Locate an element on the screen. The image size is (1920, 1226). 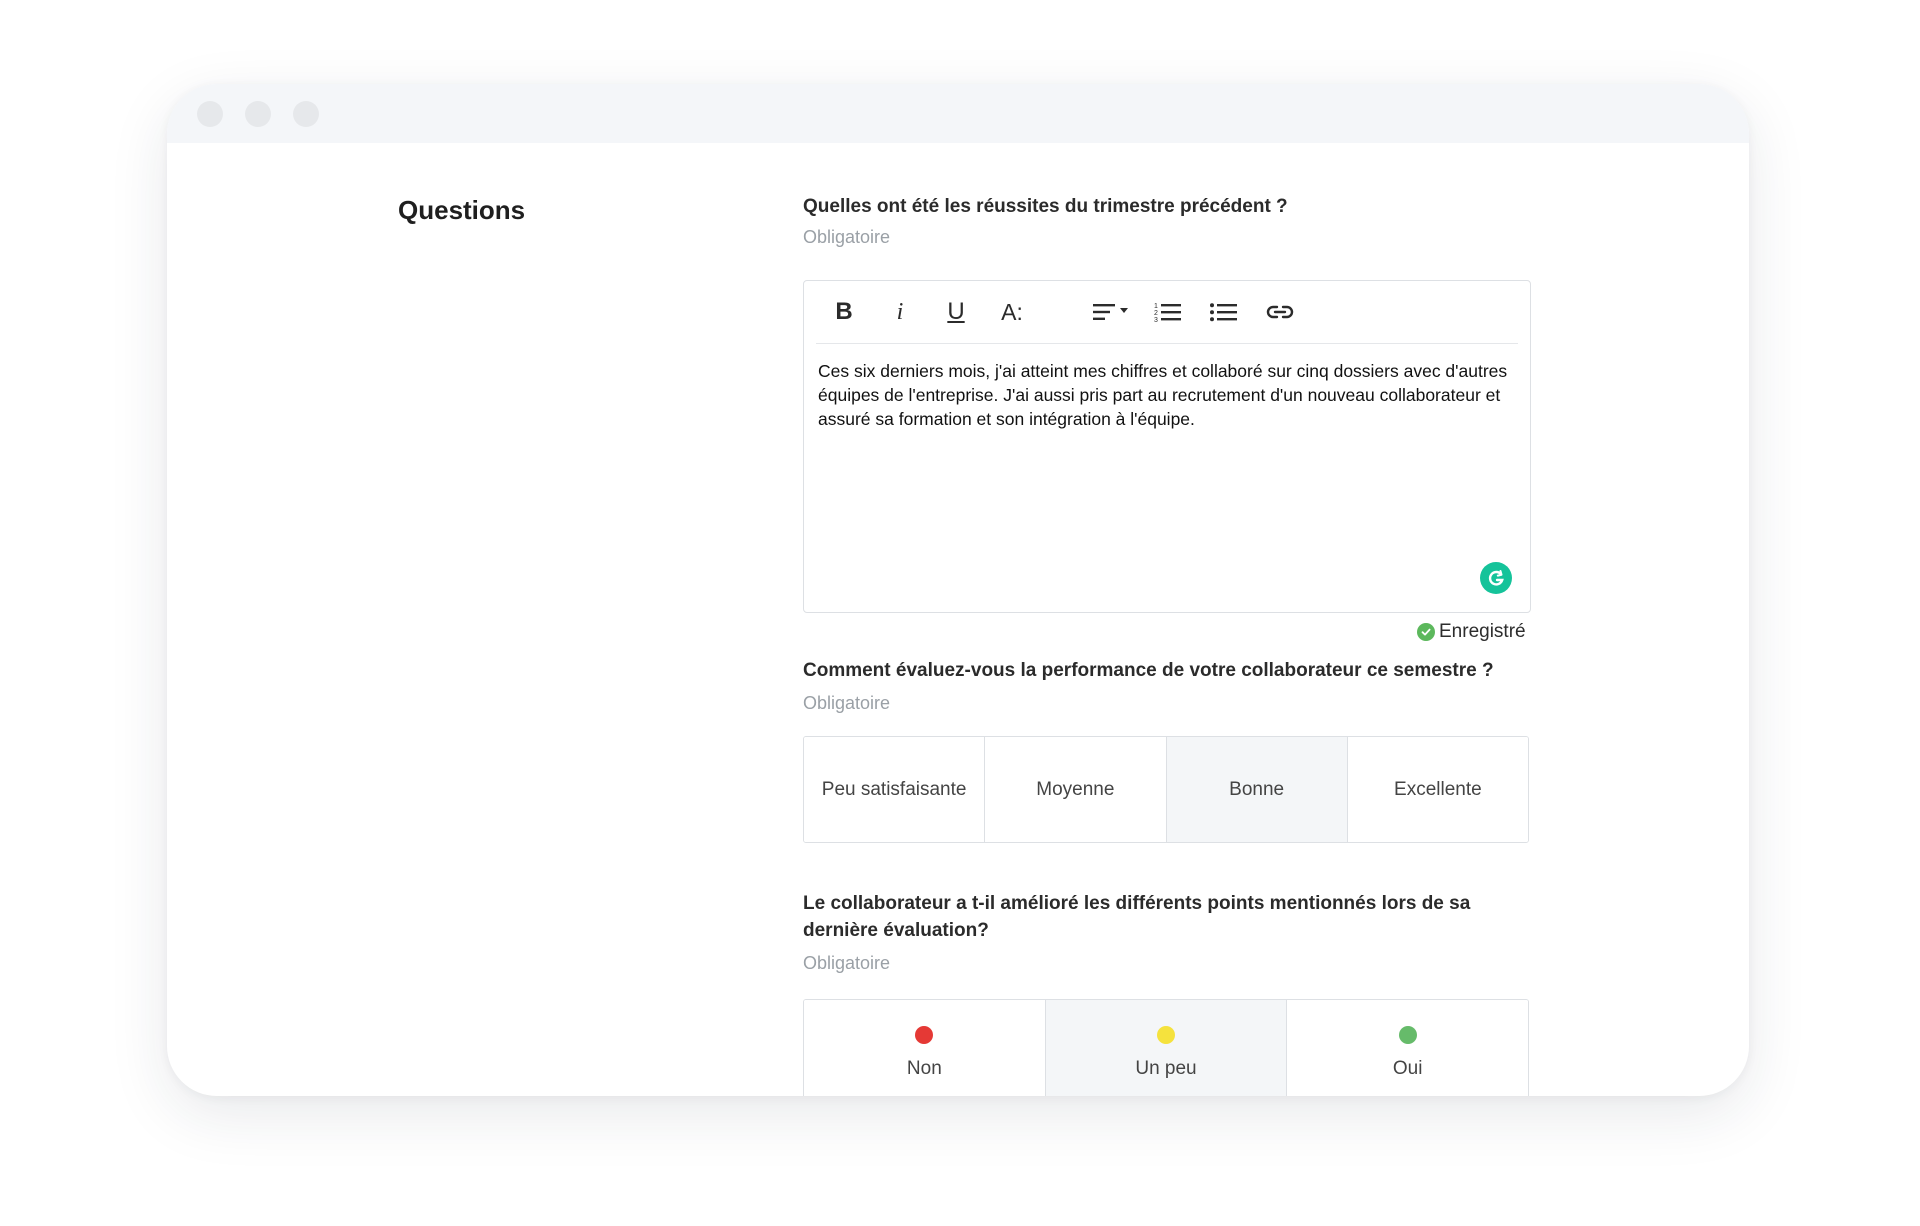
underline-button: U is located at coordinates (956, 312).